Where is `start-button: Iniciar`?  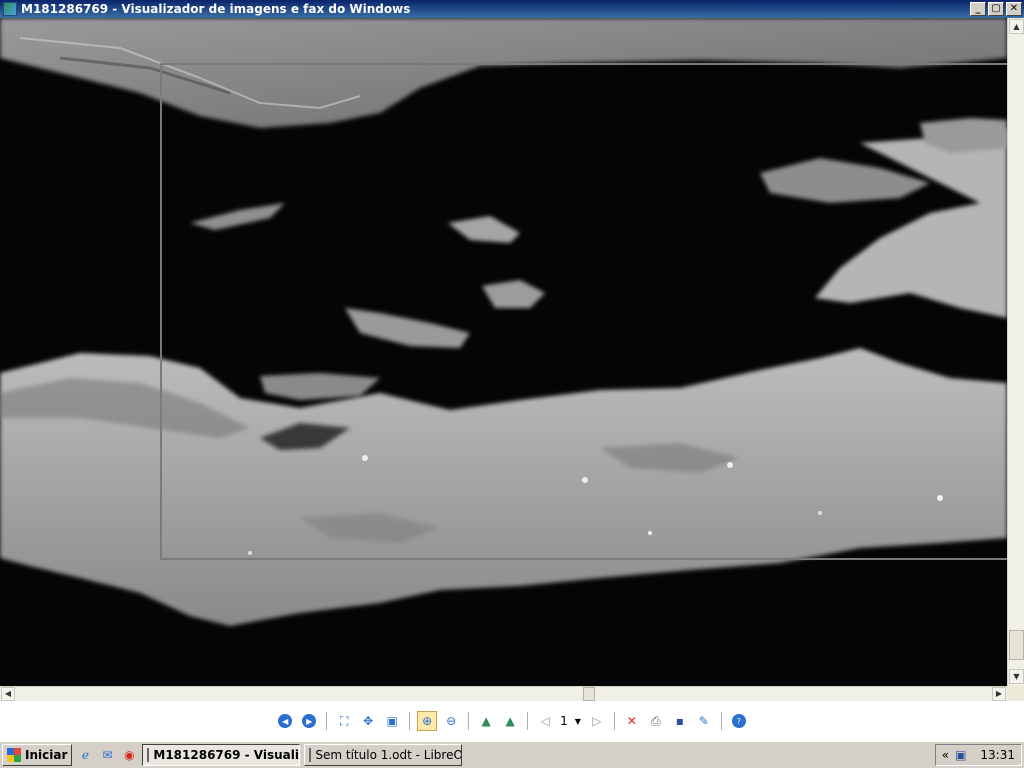 start-button: Iniciar is located at coordinates (37, 755).